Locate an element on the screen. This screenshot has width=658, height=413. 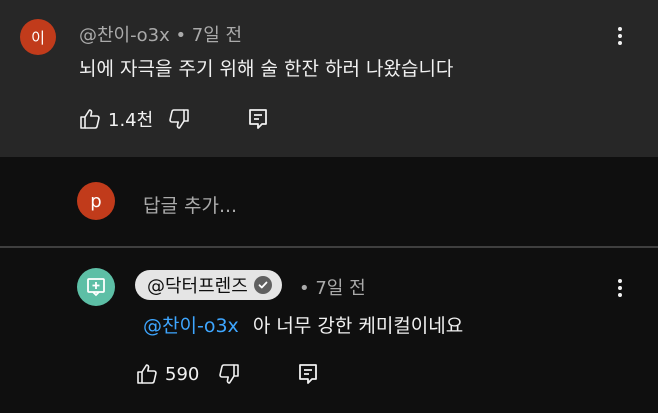
channel-author-badge: @닥터프렌즈 is located at coordinates (208, 285).